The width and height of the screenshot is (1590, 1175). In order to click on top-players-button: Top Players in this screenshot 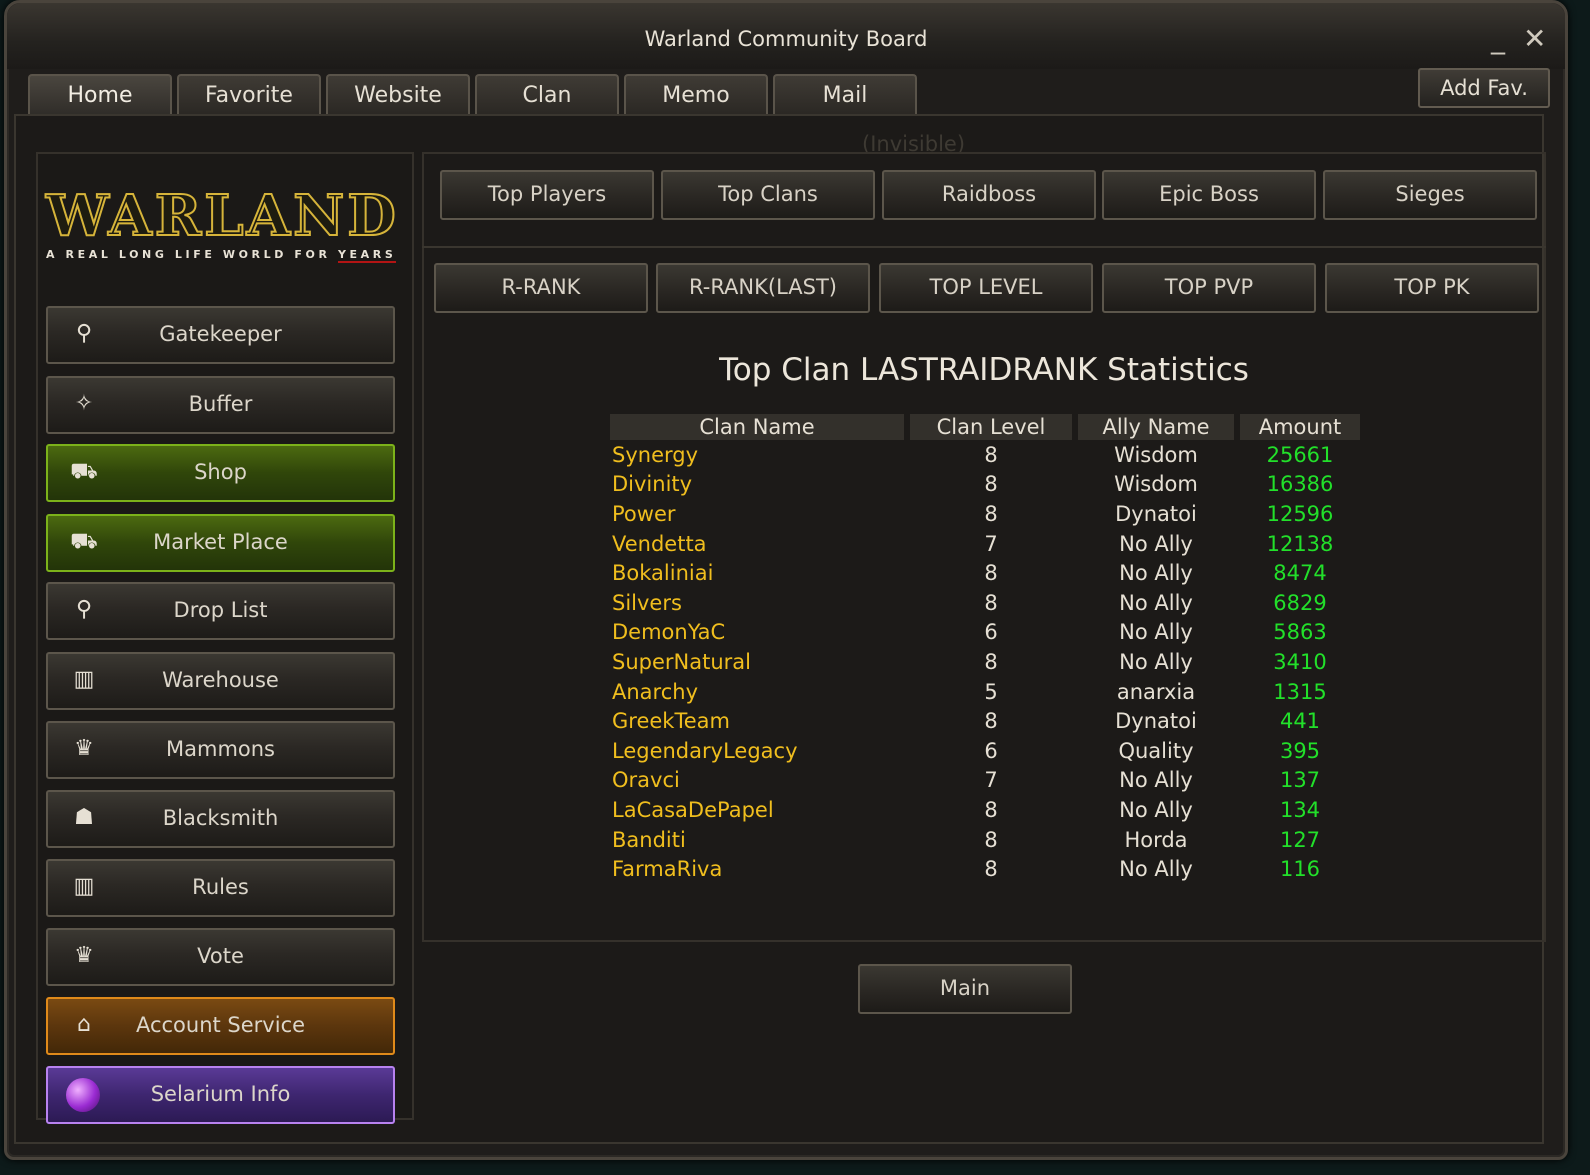, I will do `click(547, 195)`.